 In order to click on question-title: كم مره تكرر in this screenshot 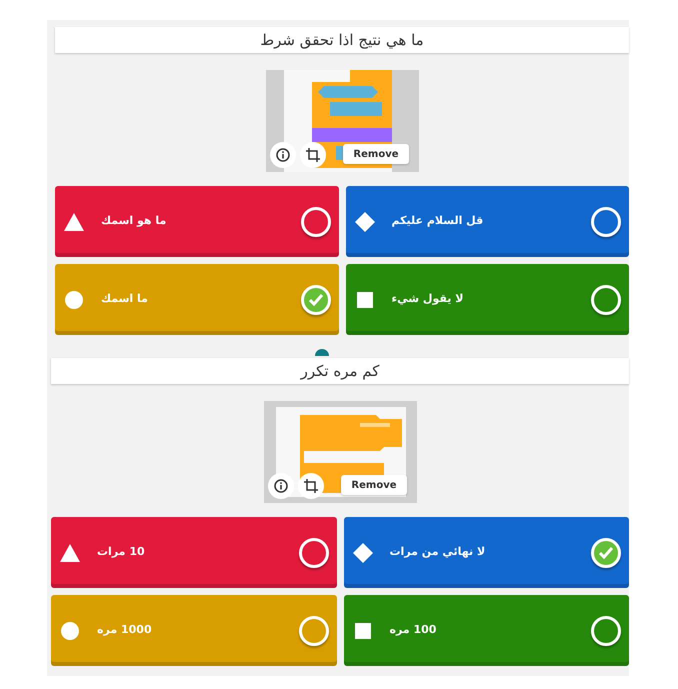, I will do `click(340, 371)`.